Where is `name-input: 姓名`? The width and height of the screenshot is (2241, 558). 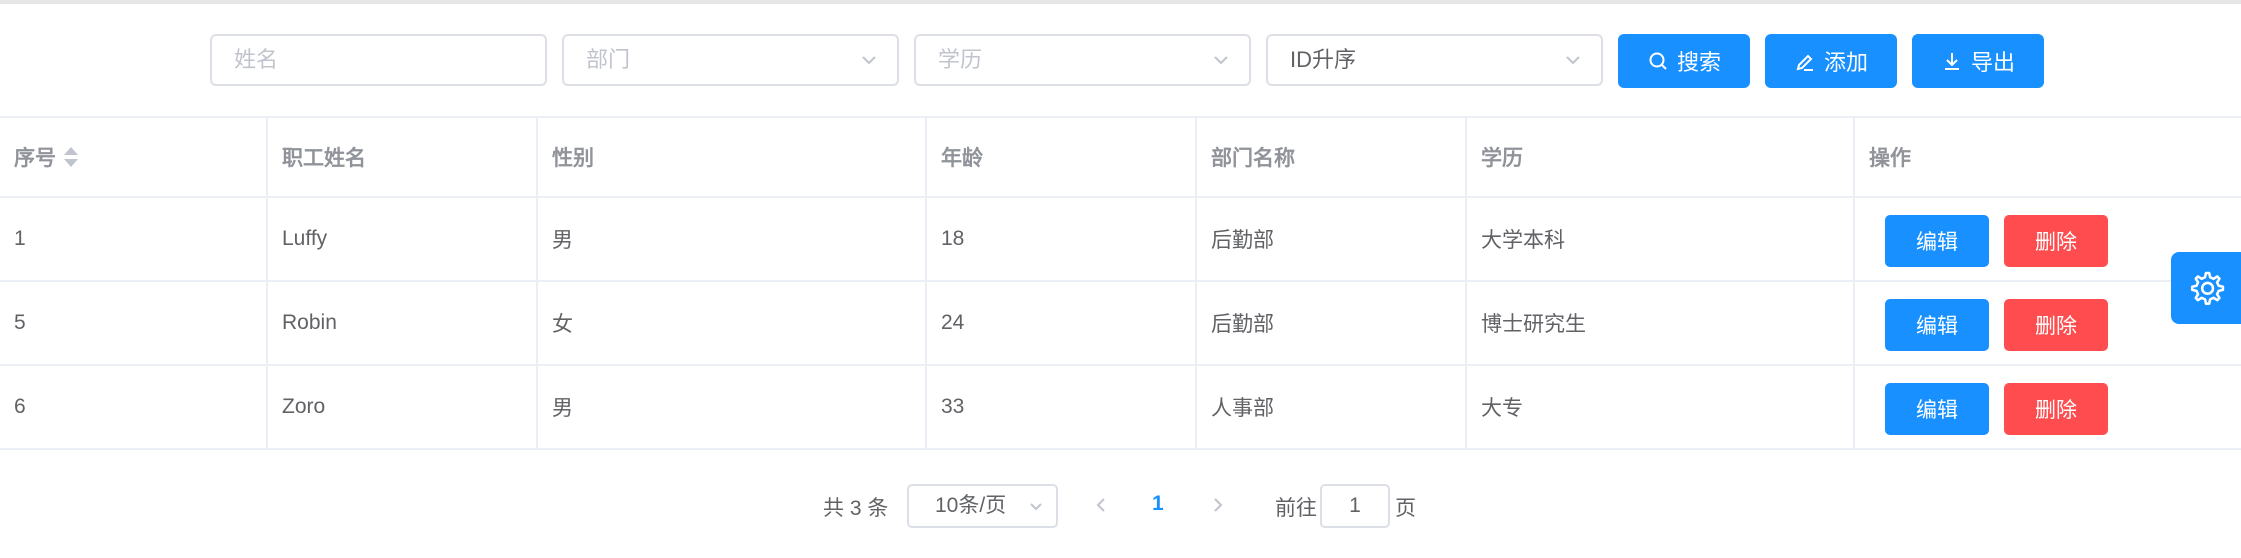 name-input: 姓名 is located at coordinates (378, 60).